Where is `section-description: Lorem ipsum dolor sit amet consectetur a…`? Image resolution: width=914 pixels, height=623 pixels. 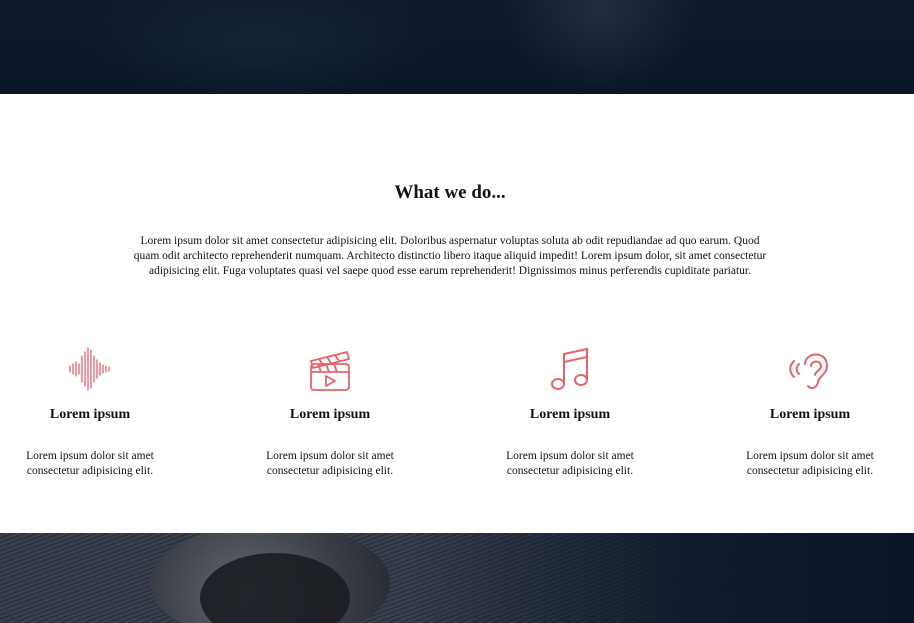 section-description: Lorem ipsum dolor sit amet consectetur a… is located at coordinates (450, 256).